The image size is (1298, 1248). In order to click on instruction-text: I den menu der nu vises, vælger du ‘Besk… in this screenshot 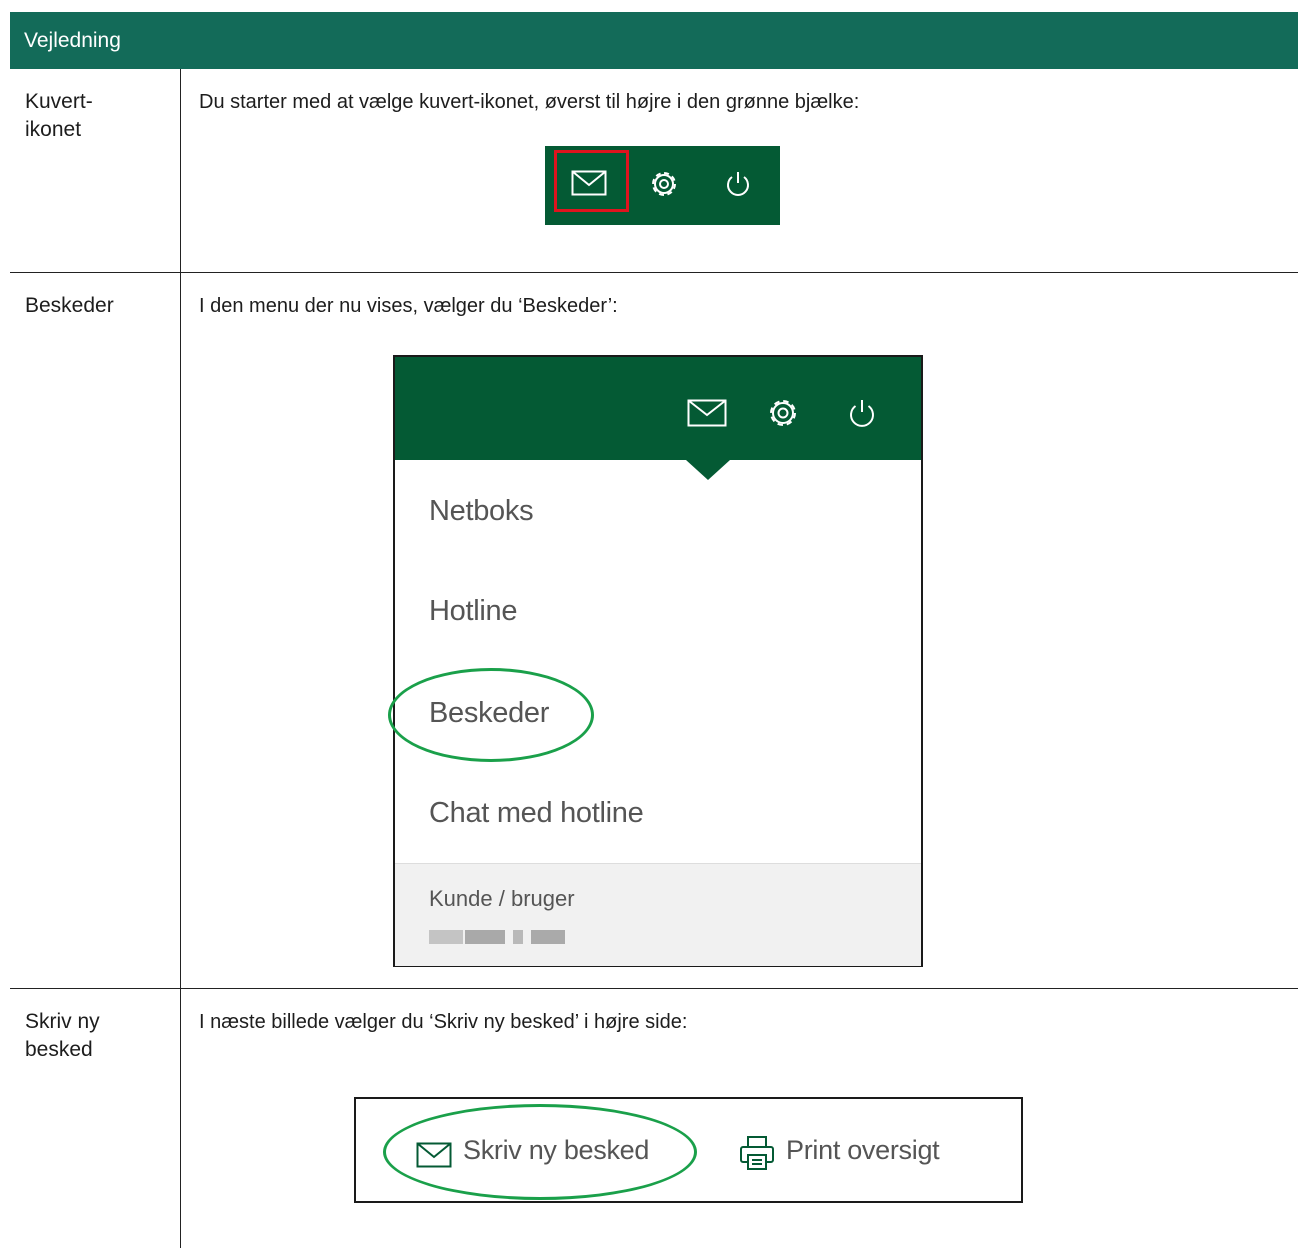, I will do `click(408, 306)`.